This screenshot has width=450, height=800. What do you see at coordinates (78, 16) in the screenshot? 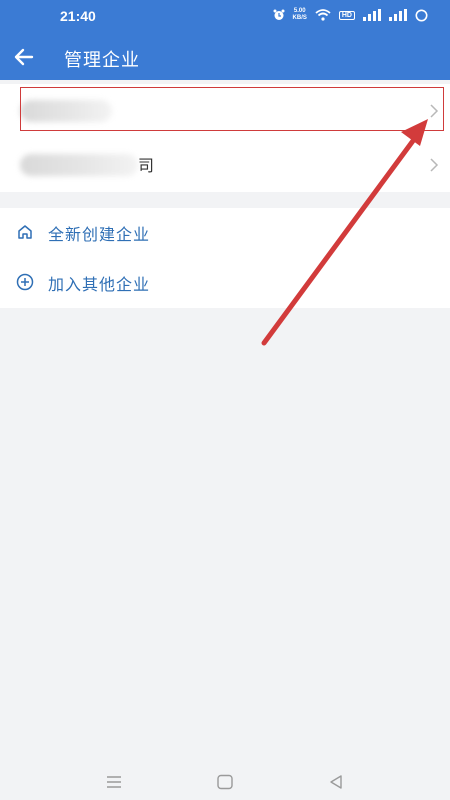
I see `status-time: 21:40` at bounding box center [78, 16].